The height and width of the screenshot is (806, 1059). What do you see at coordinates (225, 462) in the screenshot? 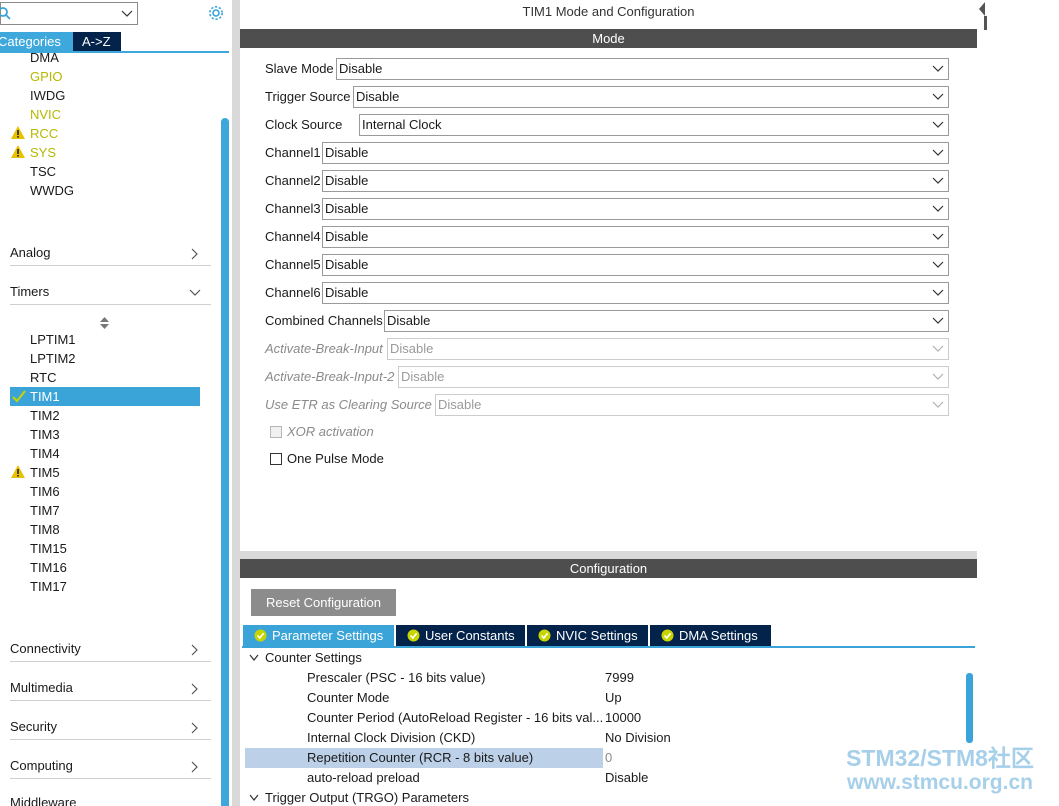
I see `sidebar-scrollbar` at bounding box center [225, 462].